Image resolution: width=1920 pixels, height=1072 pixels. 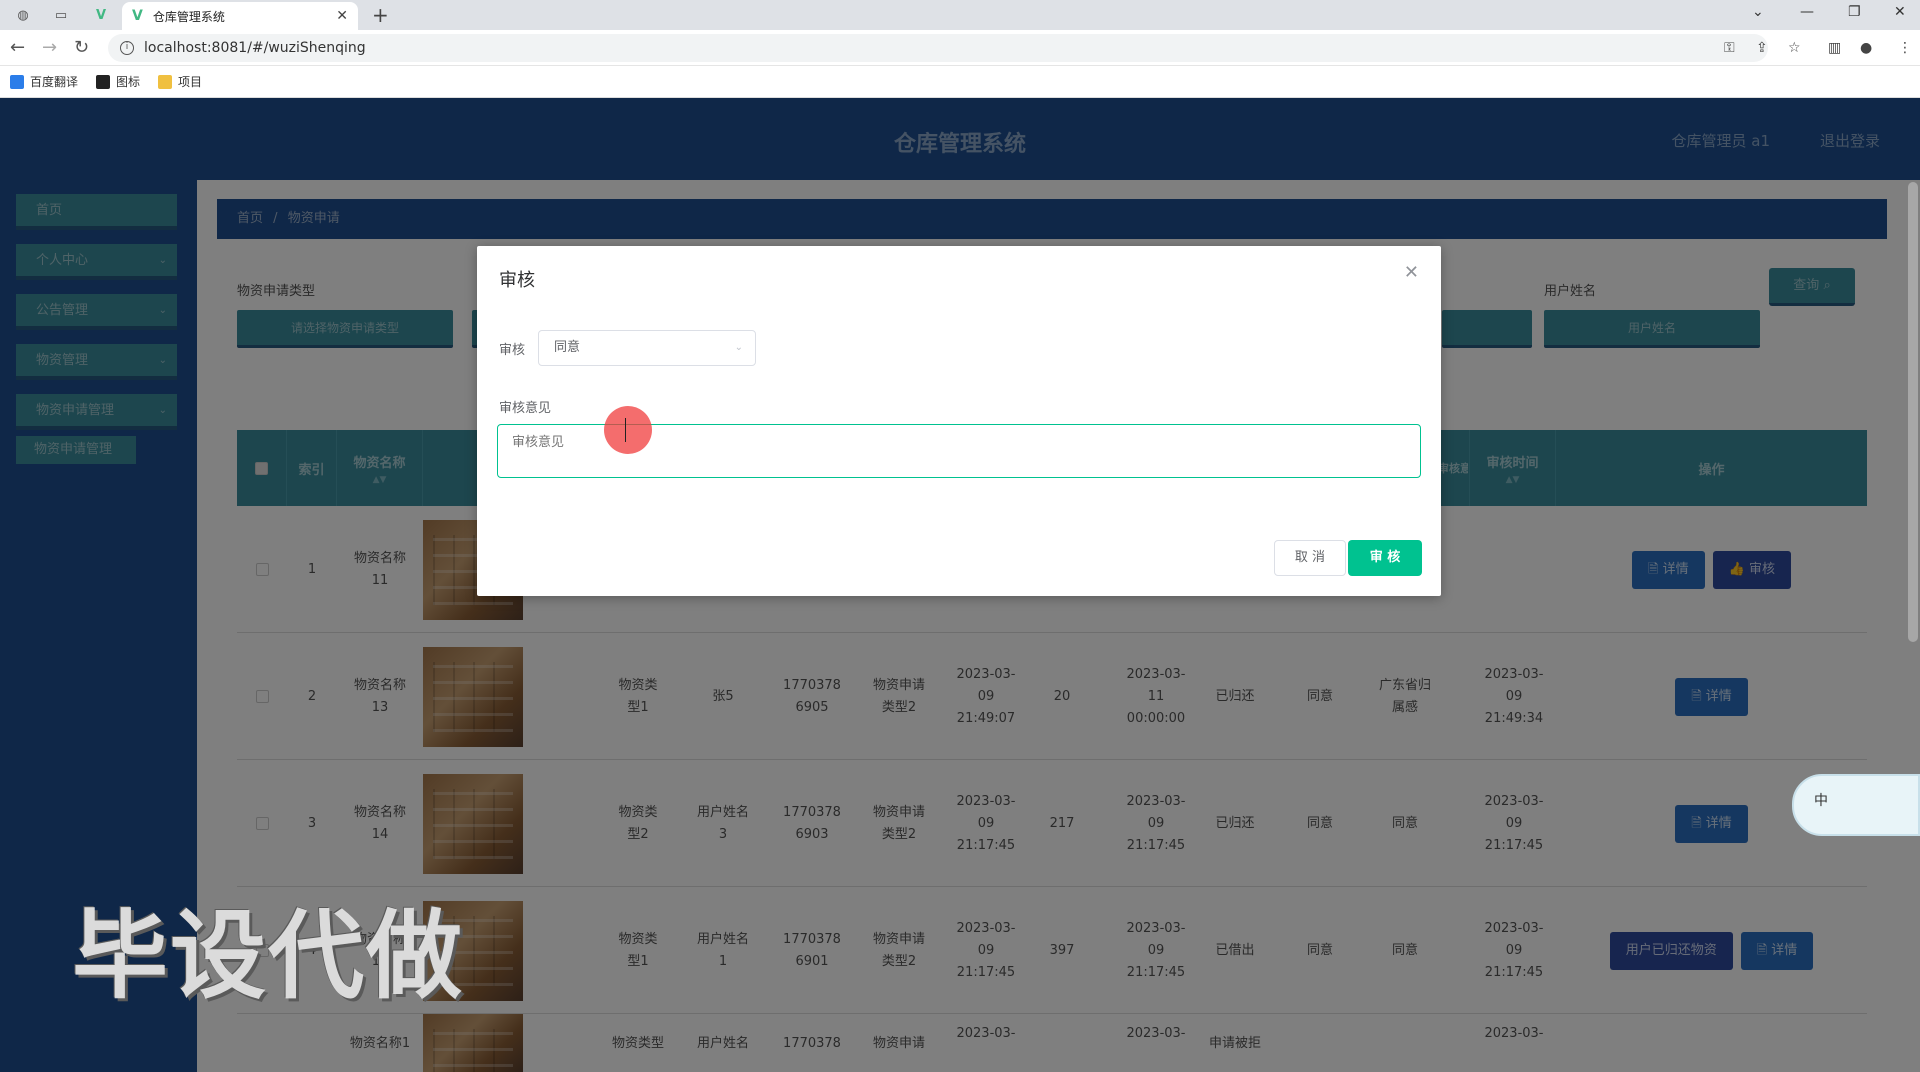 What do you see at coordinates (101, 15) in the screenshot?
I see `vue-tab-icon: V` at bounding box center [101, 15].